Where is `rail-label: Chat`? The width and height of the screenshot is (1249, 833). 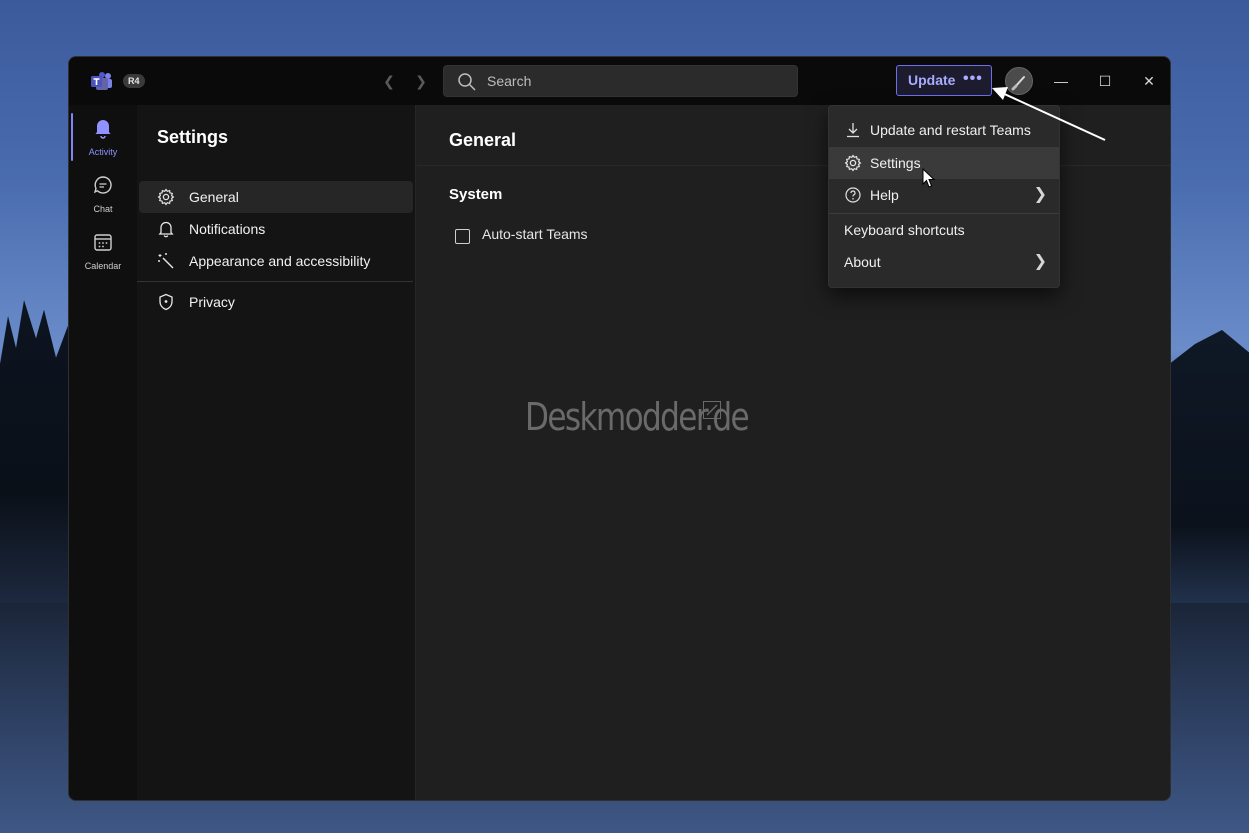
rail-label: Chat is located at coordinates (103, 209).